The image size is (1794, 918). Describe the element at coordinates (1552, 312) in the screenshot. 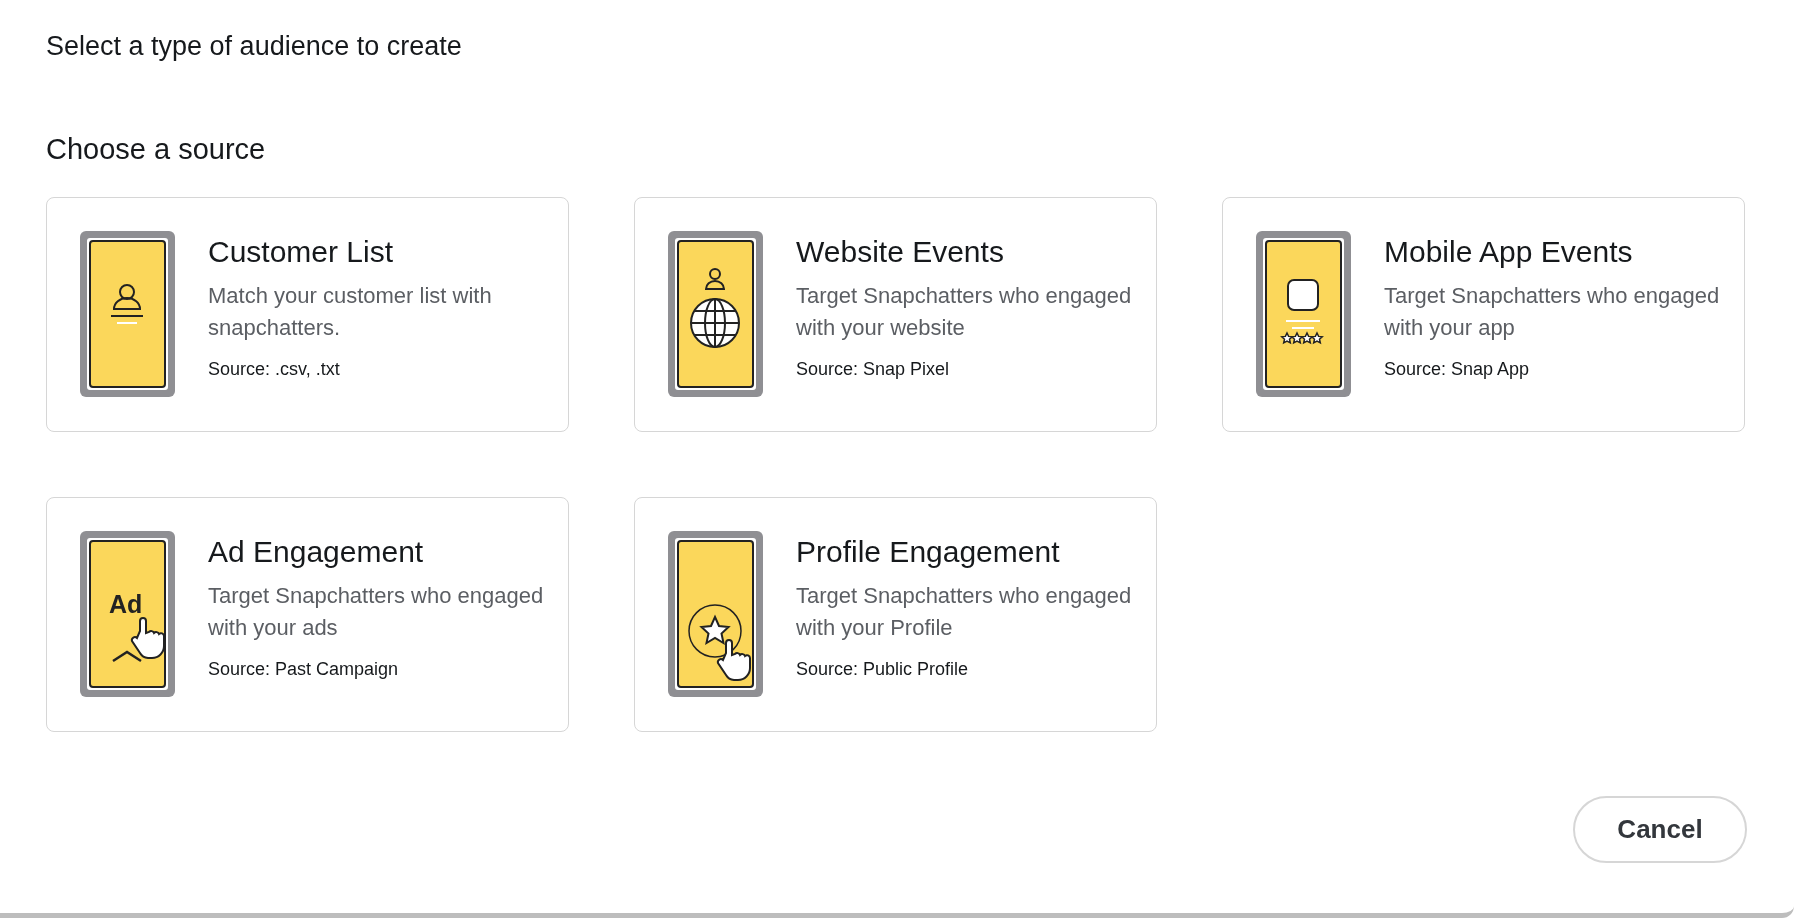

I see `card-description: Target Snapchatters who engaged with your app` at that location.